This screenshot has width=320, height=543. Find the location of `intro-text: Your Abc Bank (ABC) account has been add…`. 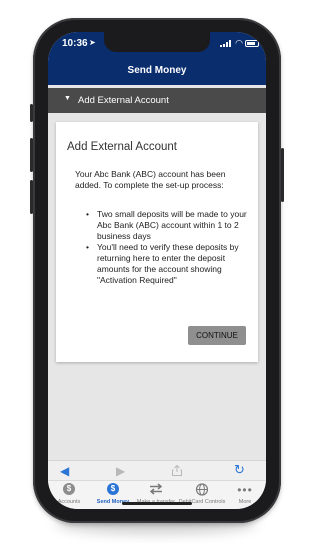

intro-text: Your Abc Bank (ABC) account has been add… is located at coordinates (150, 179).